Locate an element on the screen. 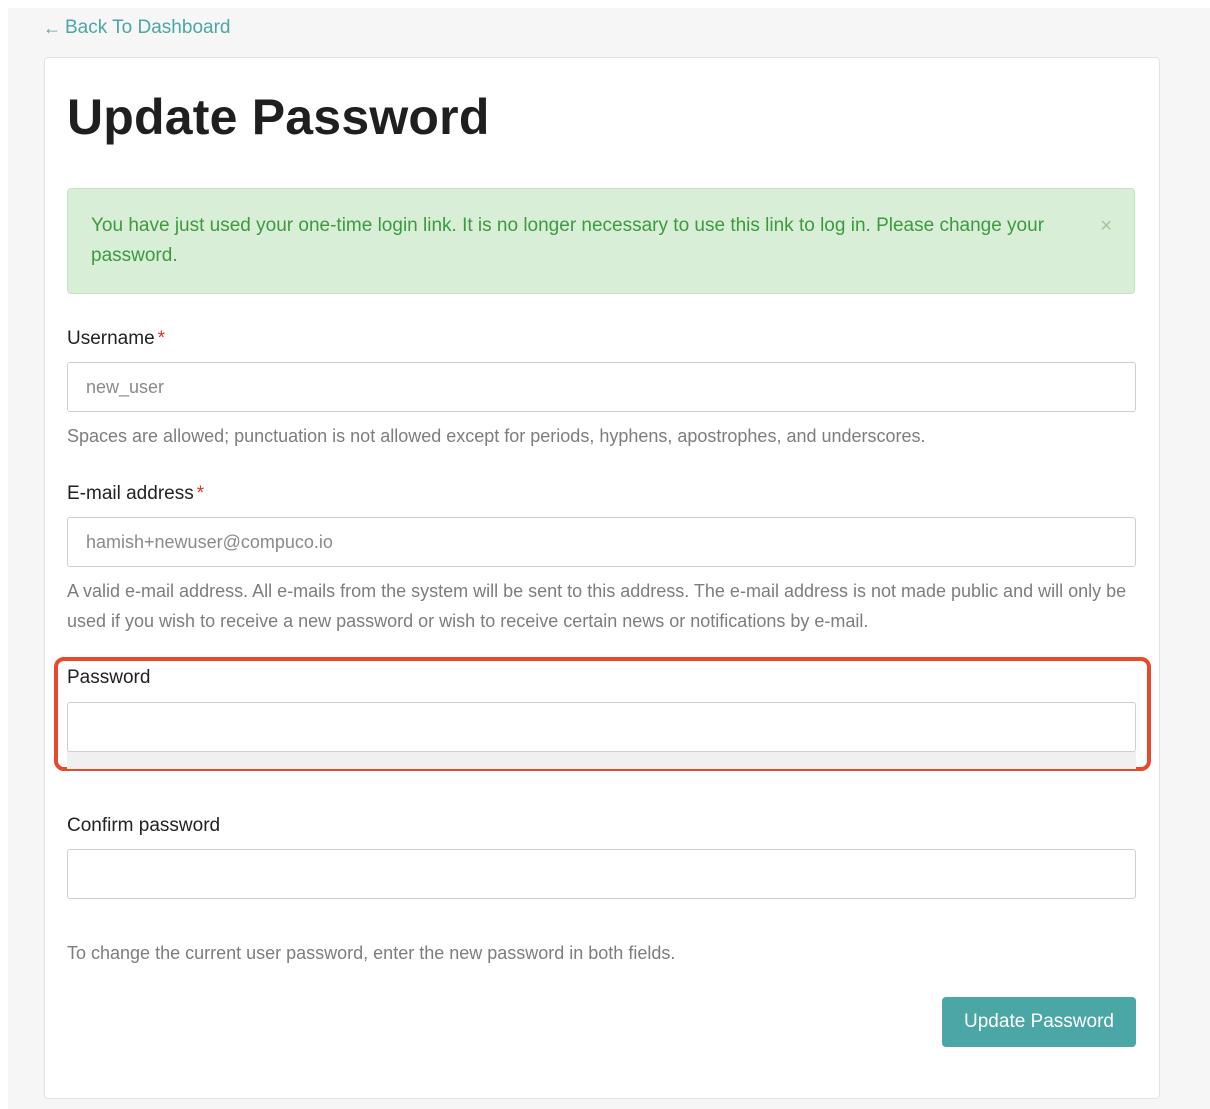 The height and width of the screenshot is (1109, 1210). back-link-label: Back To Dashboard is located at coordinates (148, 27).